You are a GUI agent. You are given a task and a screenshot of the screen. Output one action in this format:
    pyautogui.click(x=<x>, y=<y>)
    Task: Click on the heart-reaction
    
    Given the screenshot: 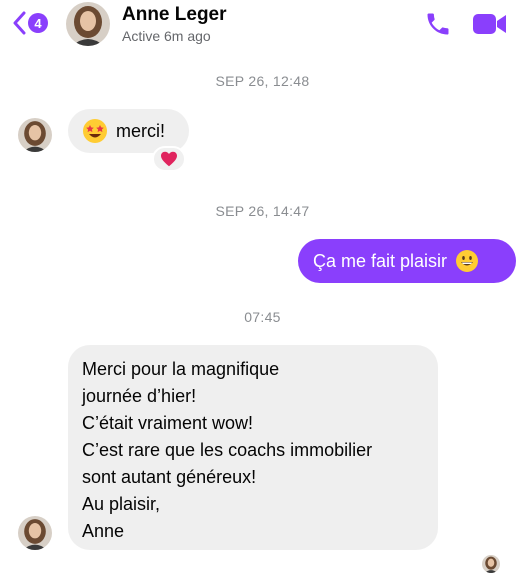 What is the action you would take?
    pyautogui.click(x=169, y=159)
    